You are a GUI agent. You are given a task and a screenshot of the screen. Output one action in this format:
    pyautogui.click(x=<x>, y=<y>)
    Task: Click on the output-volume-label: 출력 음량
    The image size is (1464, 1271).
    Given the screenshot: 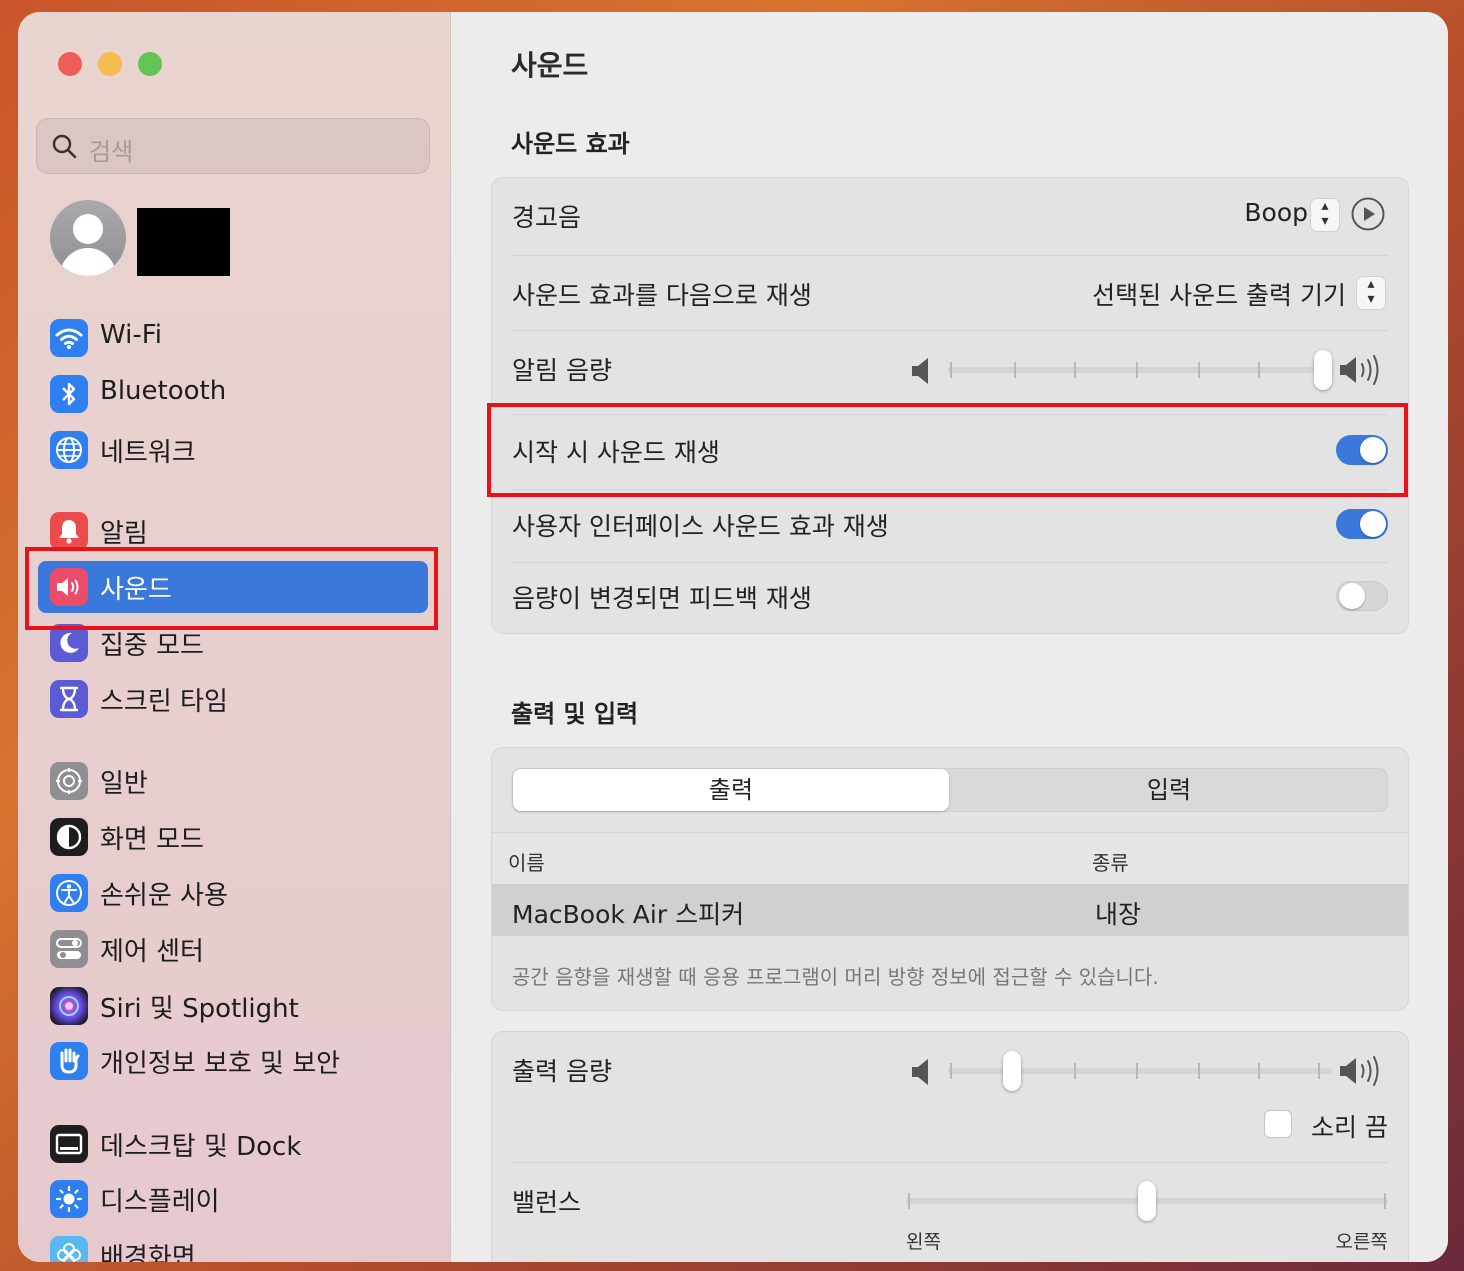 What is the action you would take?
    pyautogui.click(x=562, y=1071)
    